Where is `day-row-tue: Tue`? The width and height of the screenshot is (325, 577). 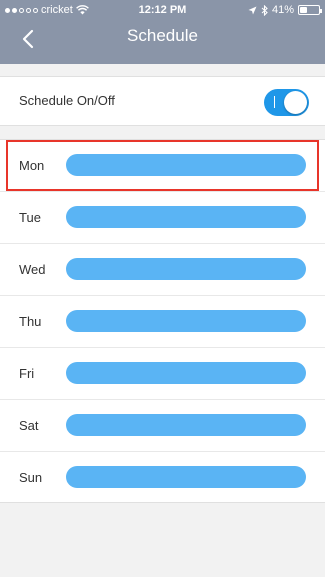 day-row-tue: Tue is located at coordinates (162, 218).